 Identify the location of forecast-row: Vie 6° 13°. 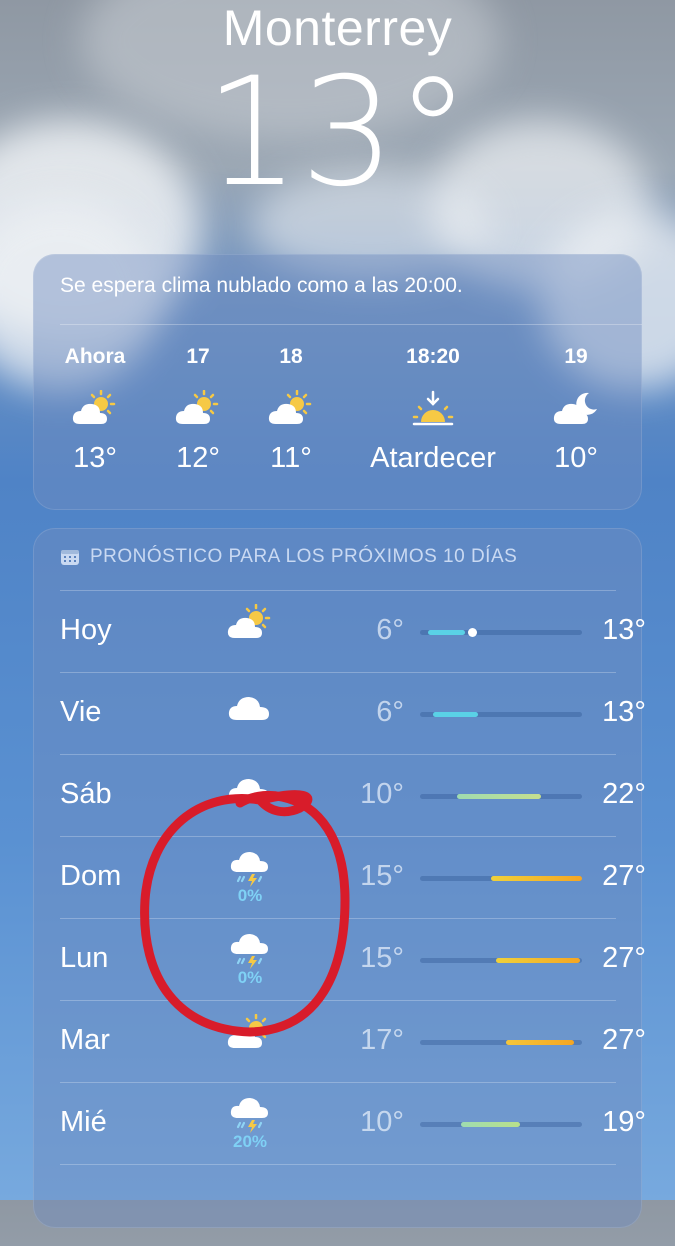
(353, 713).